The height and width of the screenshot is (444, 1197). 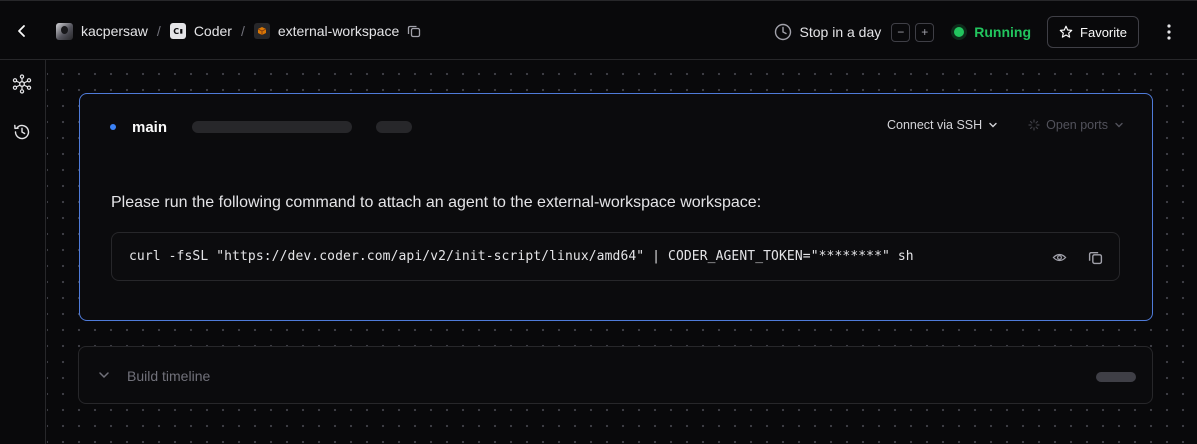 I want to click on breadcrumb-organization: C ▮ Coder, so click(x=200, y=31).